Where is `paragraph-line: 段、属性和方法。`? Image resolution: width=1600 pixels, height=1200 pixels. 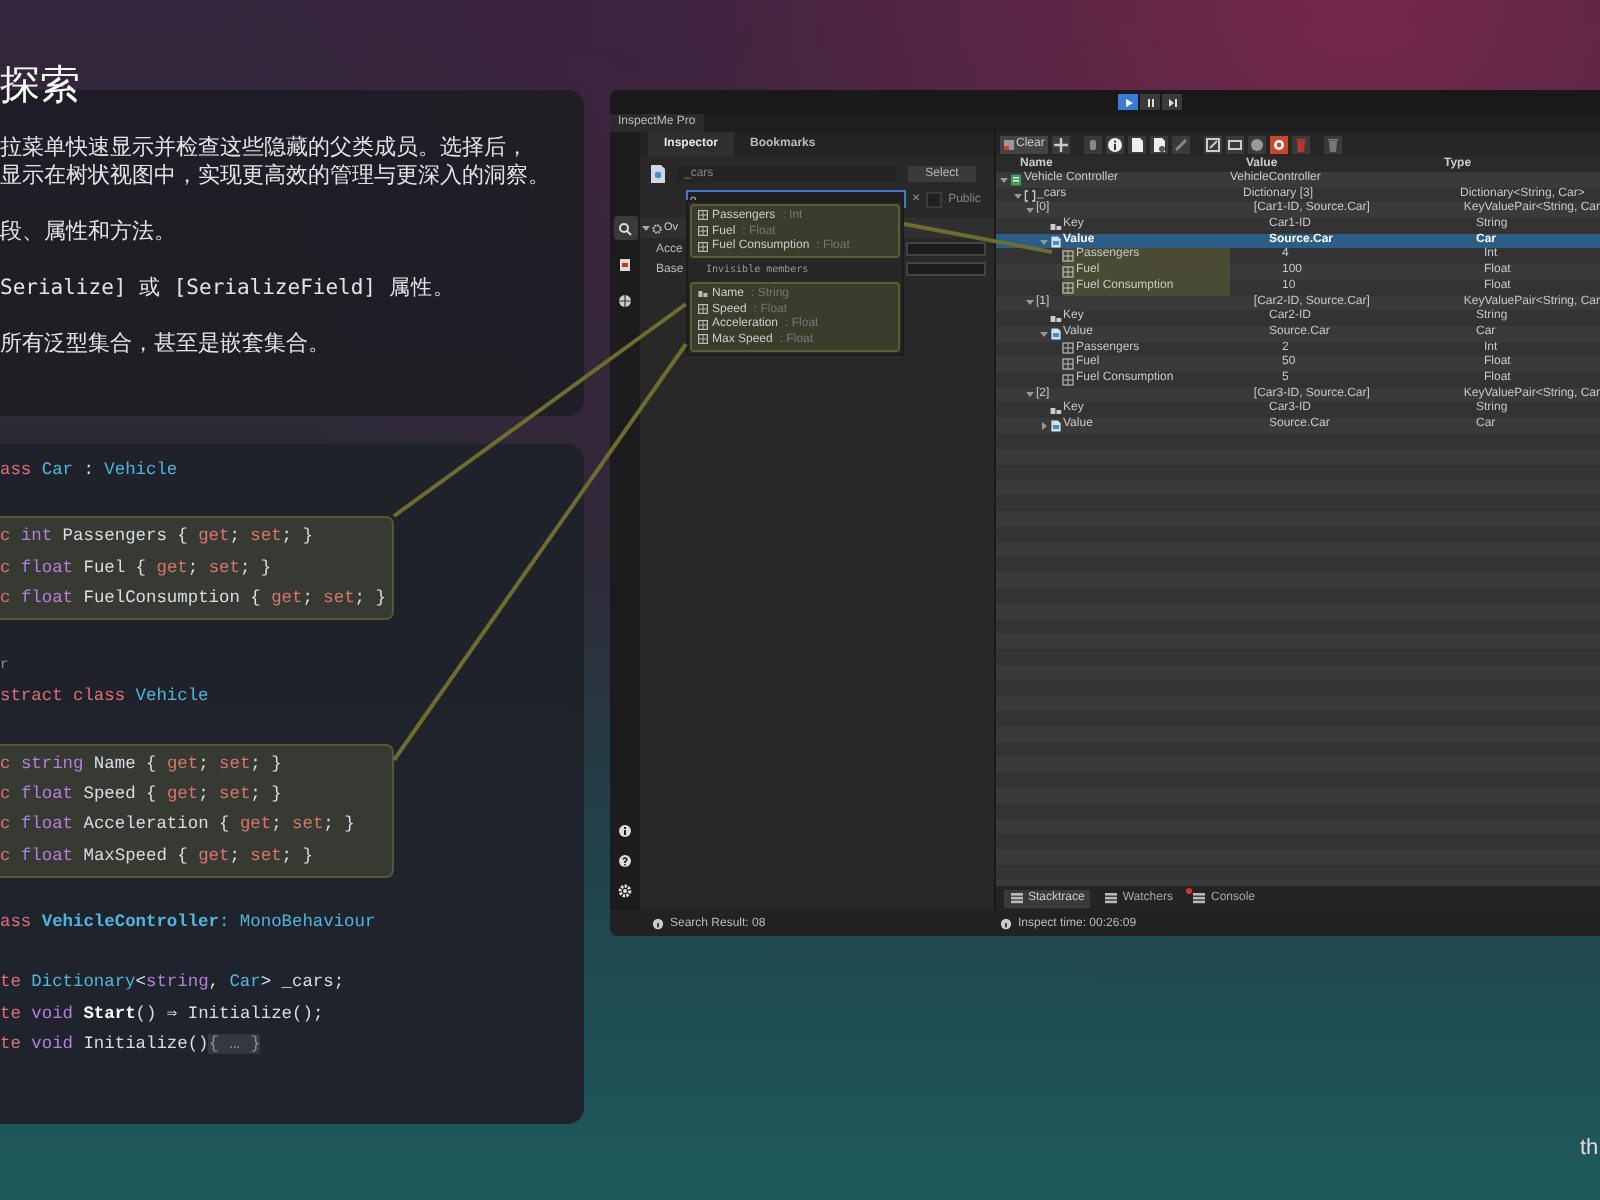 paragraph-line: 段、属性和方法。 is located at coordinates (89, 232).